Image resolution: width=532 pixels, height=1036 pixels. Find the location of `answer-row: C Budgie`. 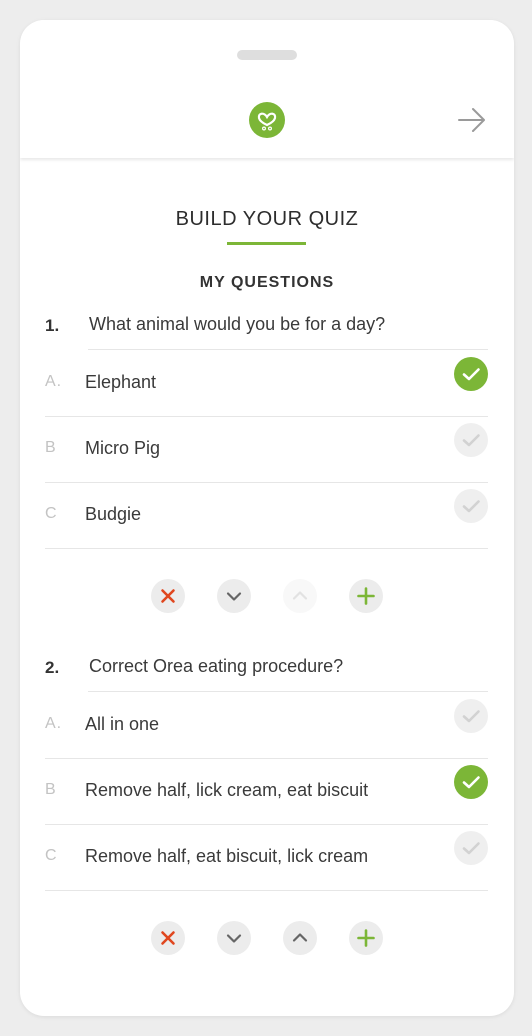

answer-row: C Budgie is located at coordinates (266, 515).